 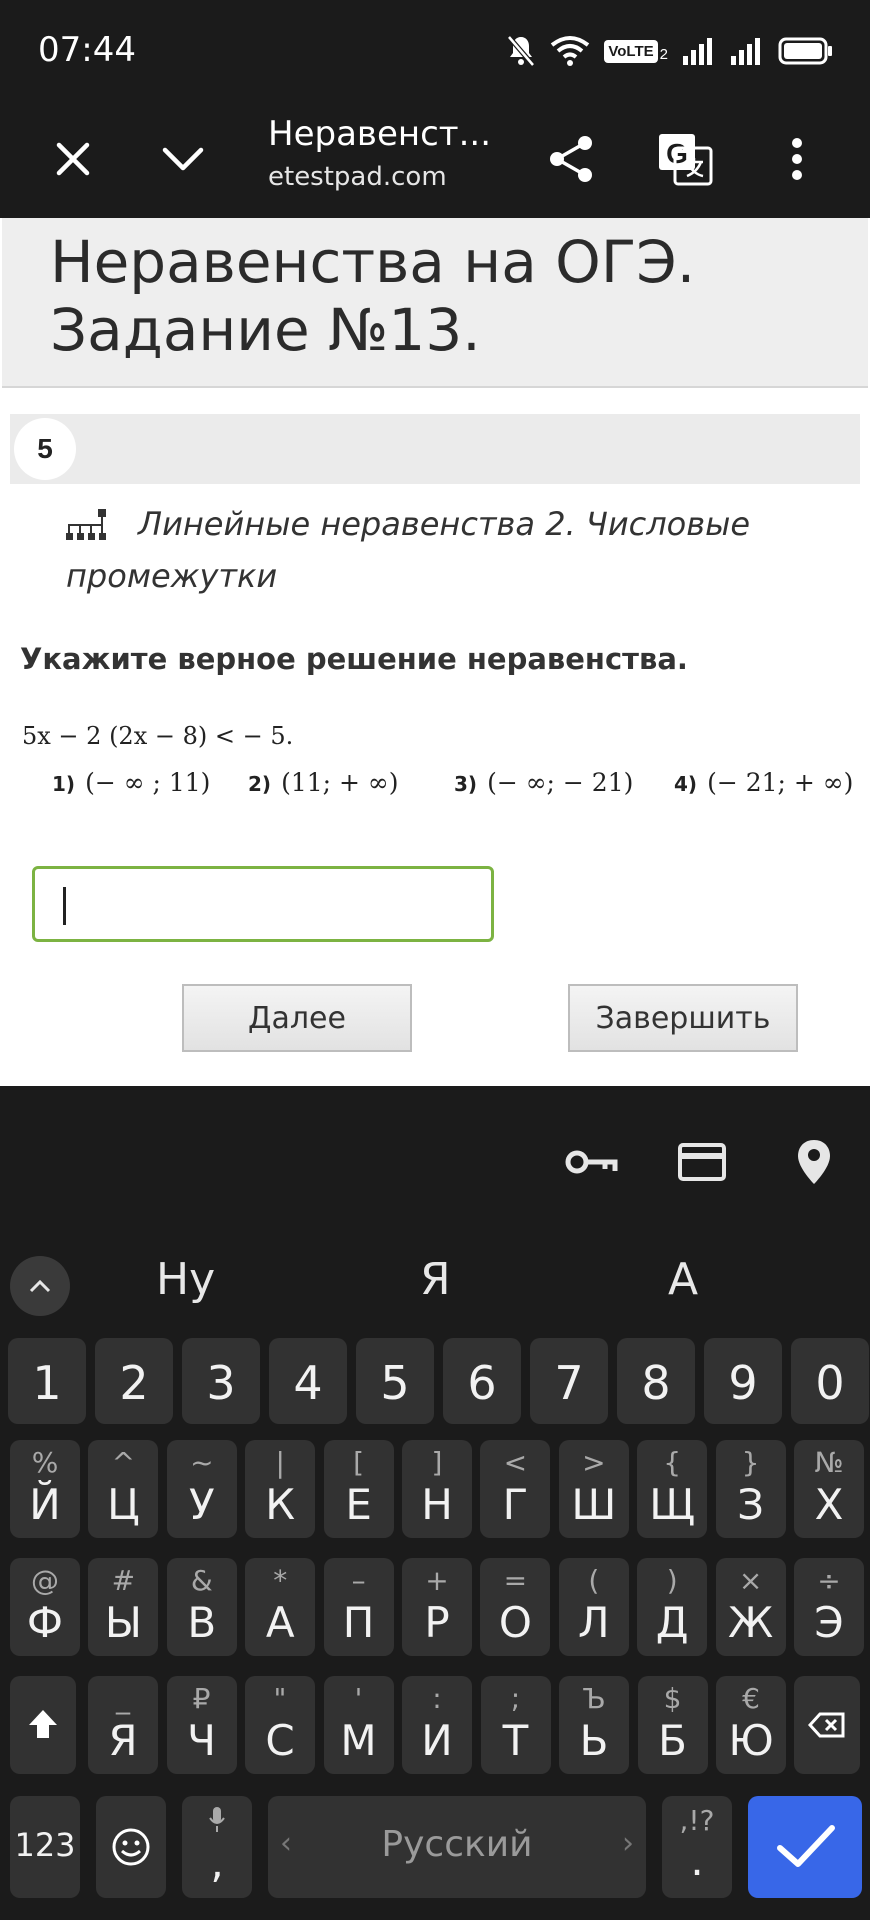 What do you see at coordinates (201, 1489) in the screenshot?
I see `row1-key-3: ~ У` at bounding box center [201, 1489].